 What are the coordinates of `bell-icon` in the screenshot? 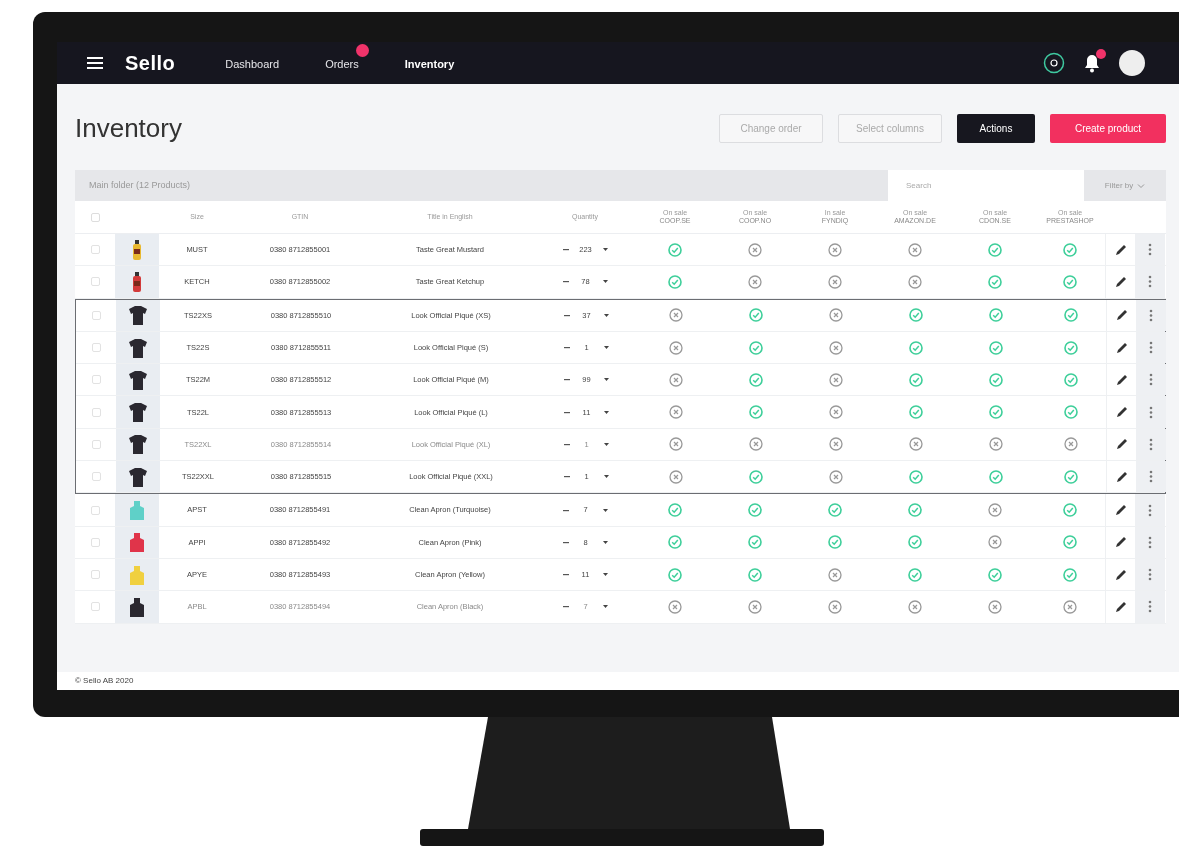 It's located at (1092, 63).